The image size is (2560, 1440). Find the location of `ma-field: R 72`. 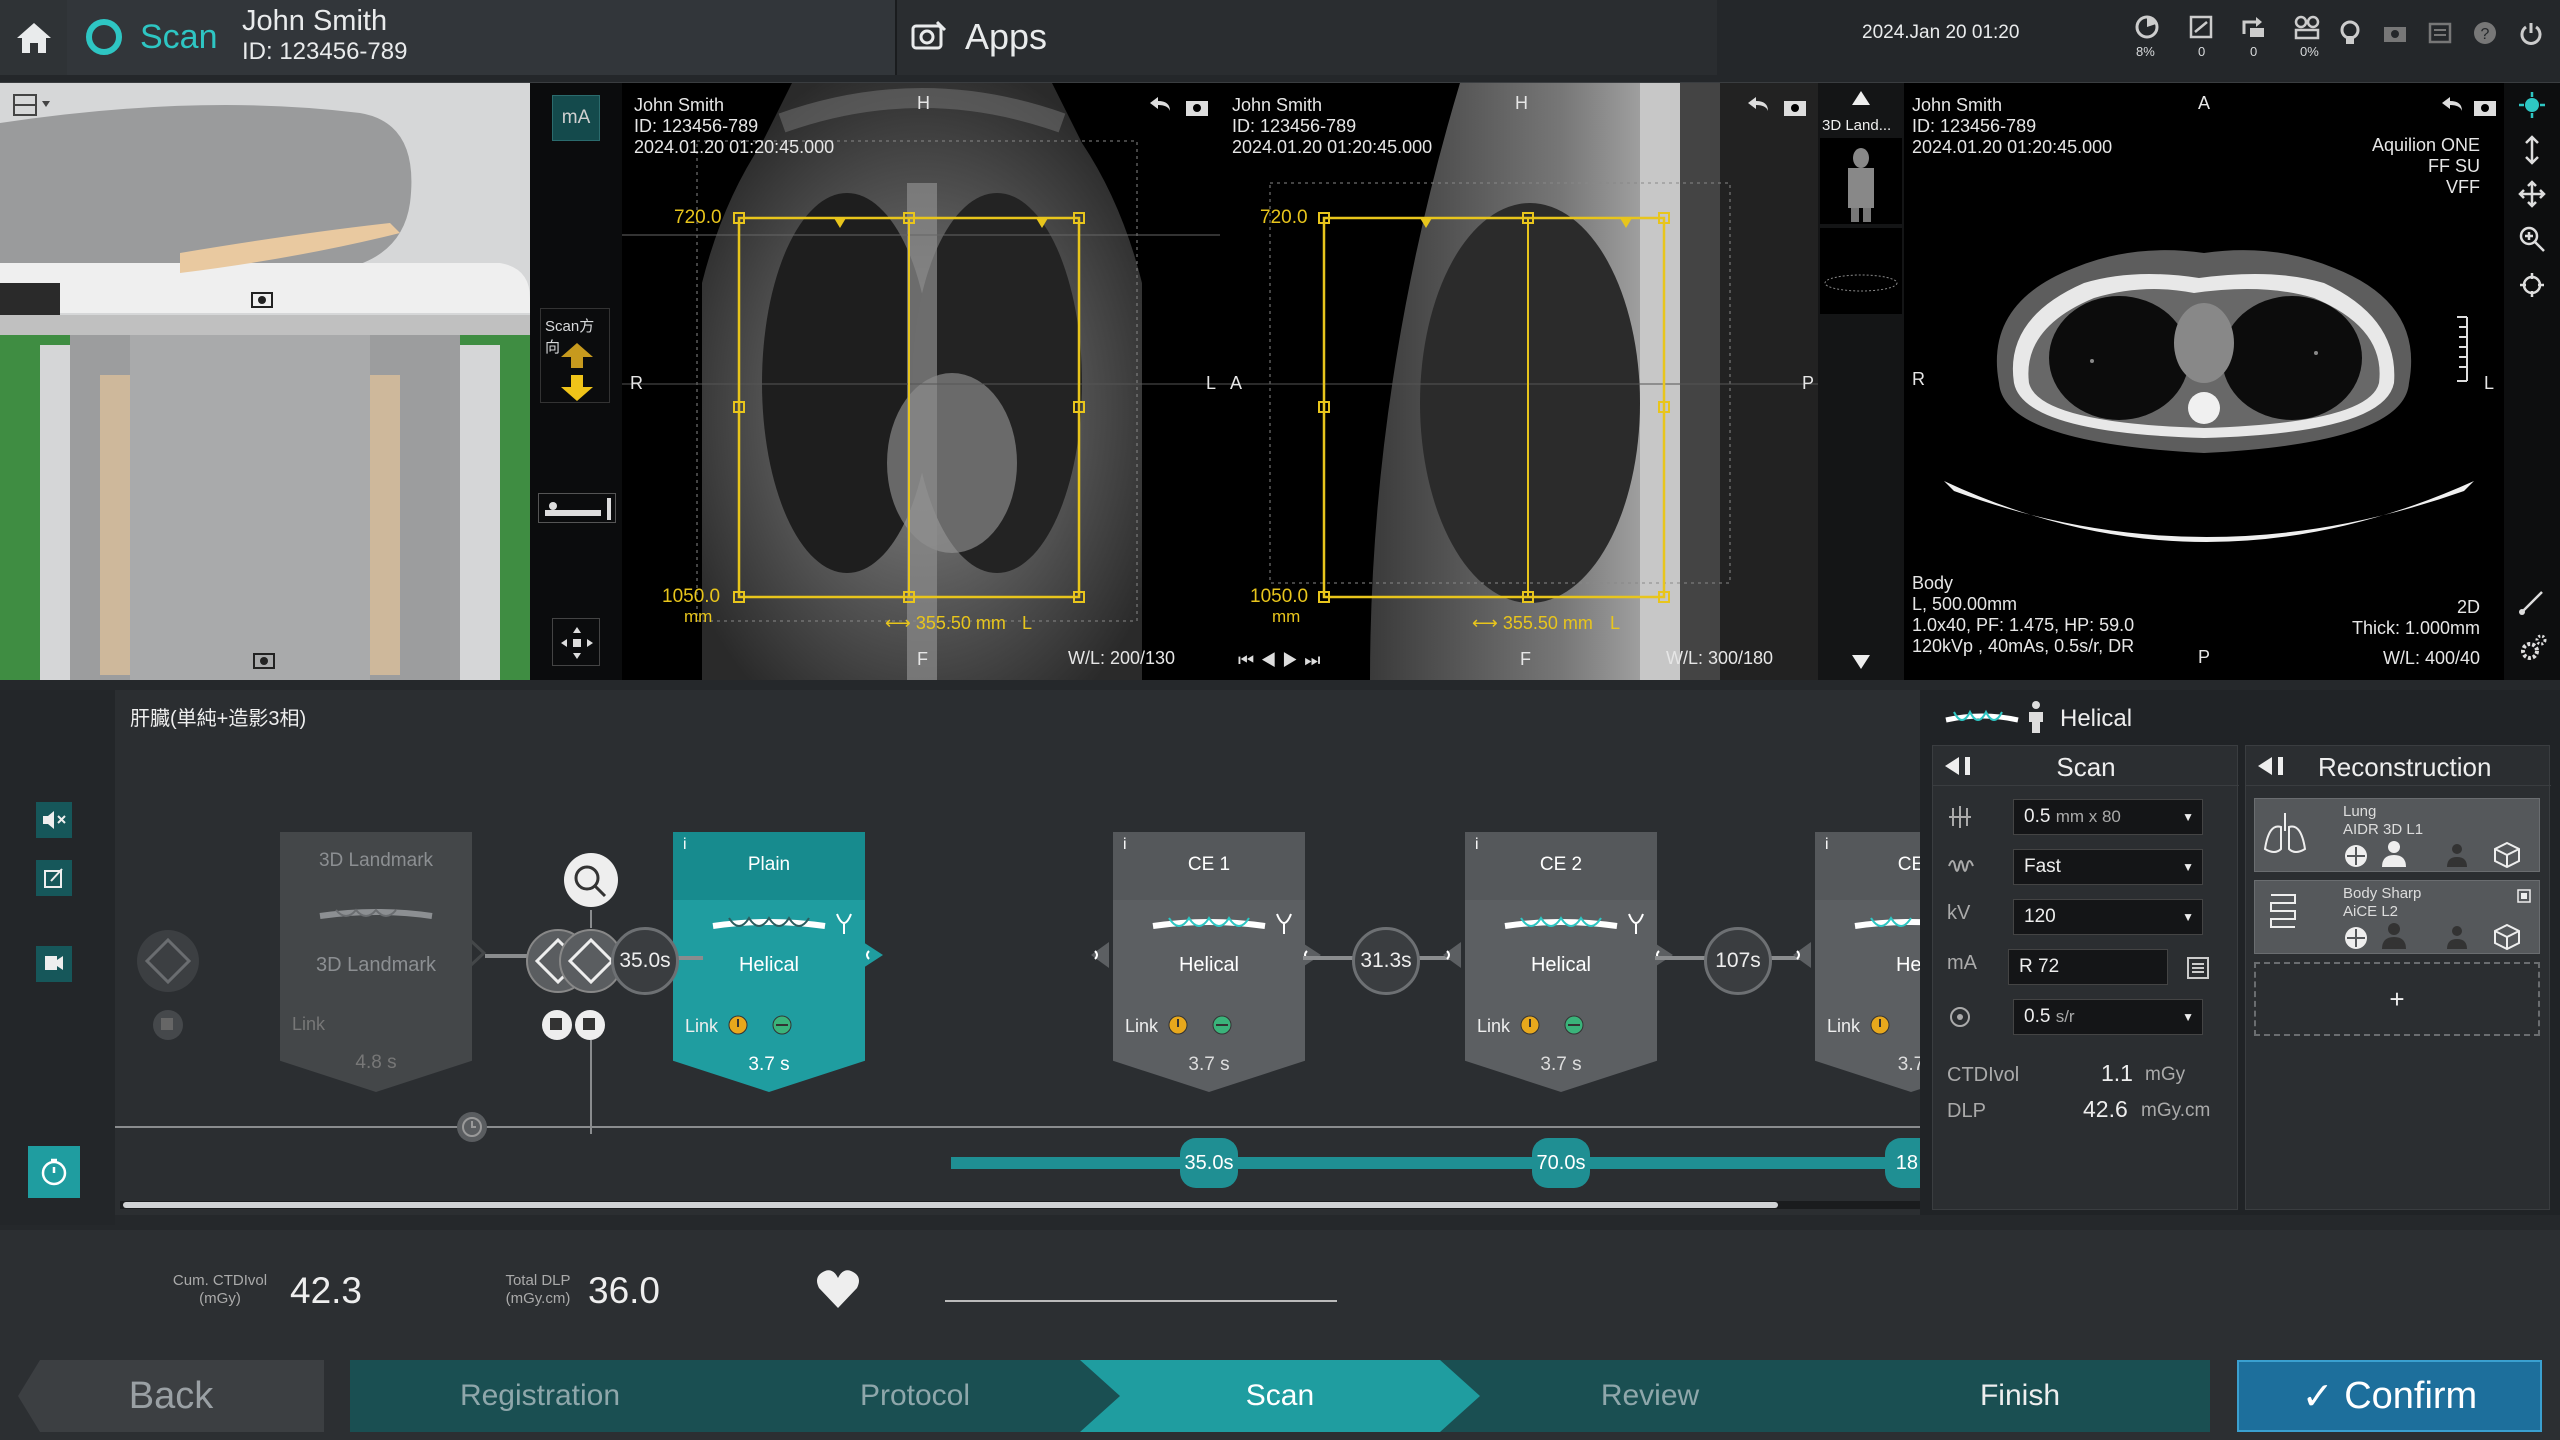

ma-field: R 72 is located at coordinates (2088, 967).